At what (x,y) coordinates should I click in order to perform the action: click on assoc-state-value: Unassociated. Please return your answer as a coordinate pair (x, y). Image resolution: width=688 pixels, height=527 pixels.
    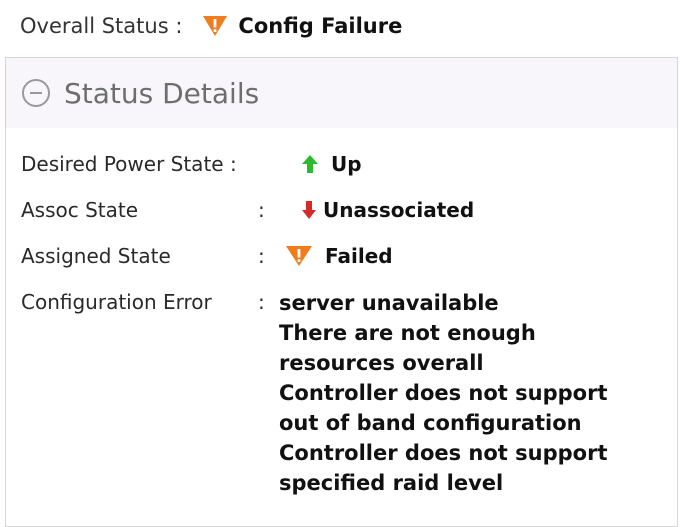
    Looking at the image, I should click on (399, 210).